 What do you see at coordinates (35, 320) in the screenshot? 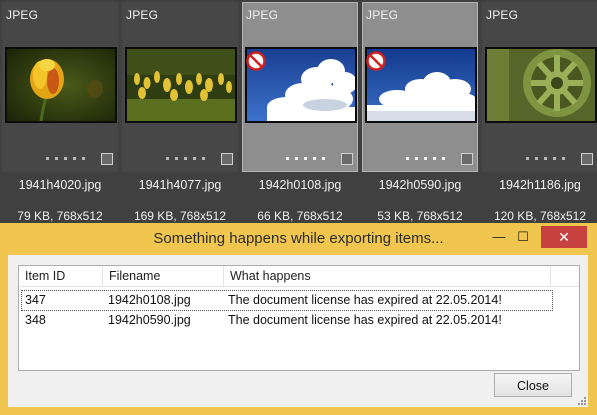
I see `row-item-id: 348` at bounding box center [35, 320].